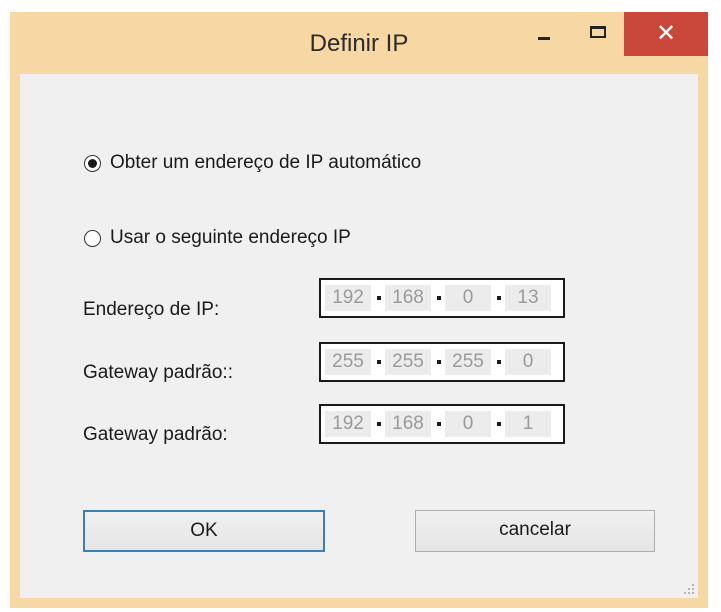 This screenshot has width=721, height=612. What do you see at coordinates (528, 424) in the screenshot?
I see `gateway-2-octet-4: 1` at bounding box center [528, 424].